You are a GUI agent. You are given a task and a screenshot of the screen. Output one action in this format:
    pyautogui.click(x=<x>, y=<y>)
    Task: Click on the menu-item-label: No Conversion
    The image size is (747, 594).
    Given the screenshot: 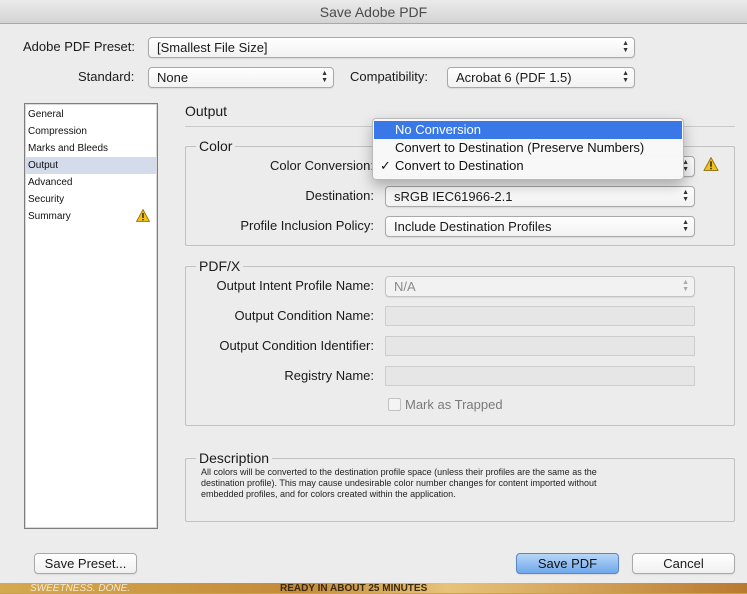 What is the action you would take?
    pyautogui.click(x=438, y=129)
    